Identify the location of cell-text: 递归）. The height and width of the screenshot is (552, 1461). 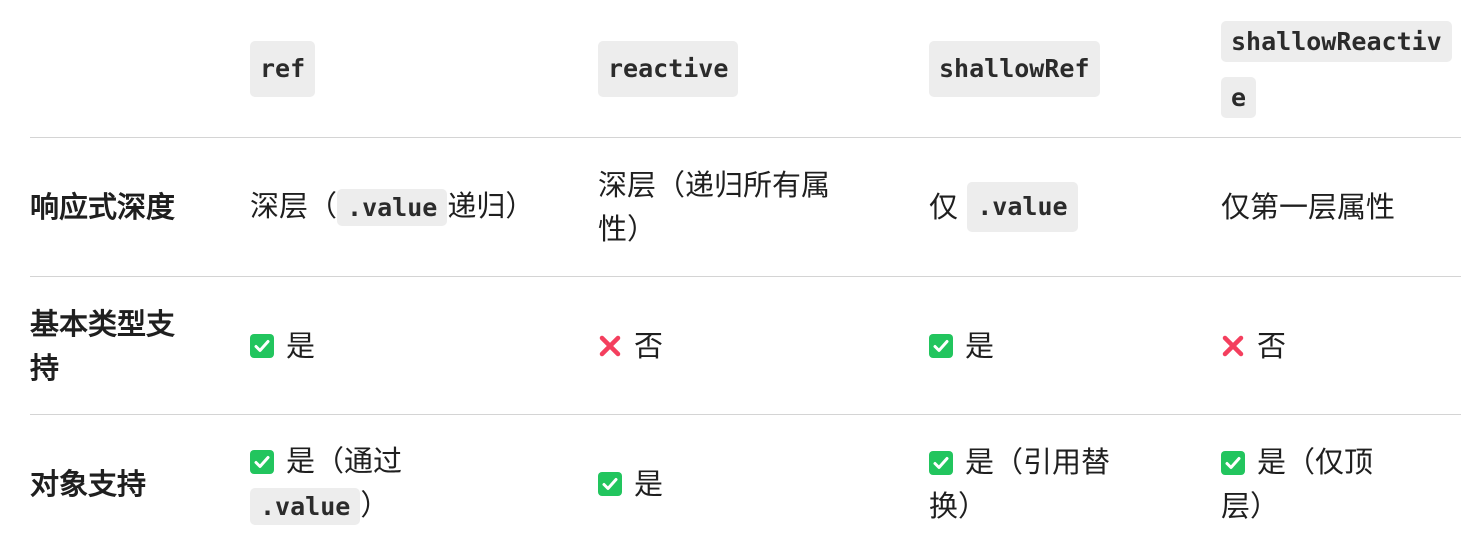
(491, 206).